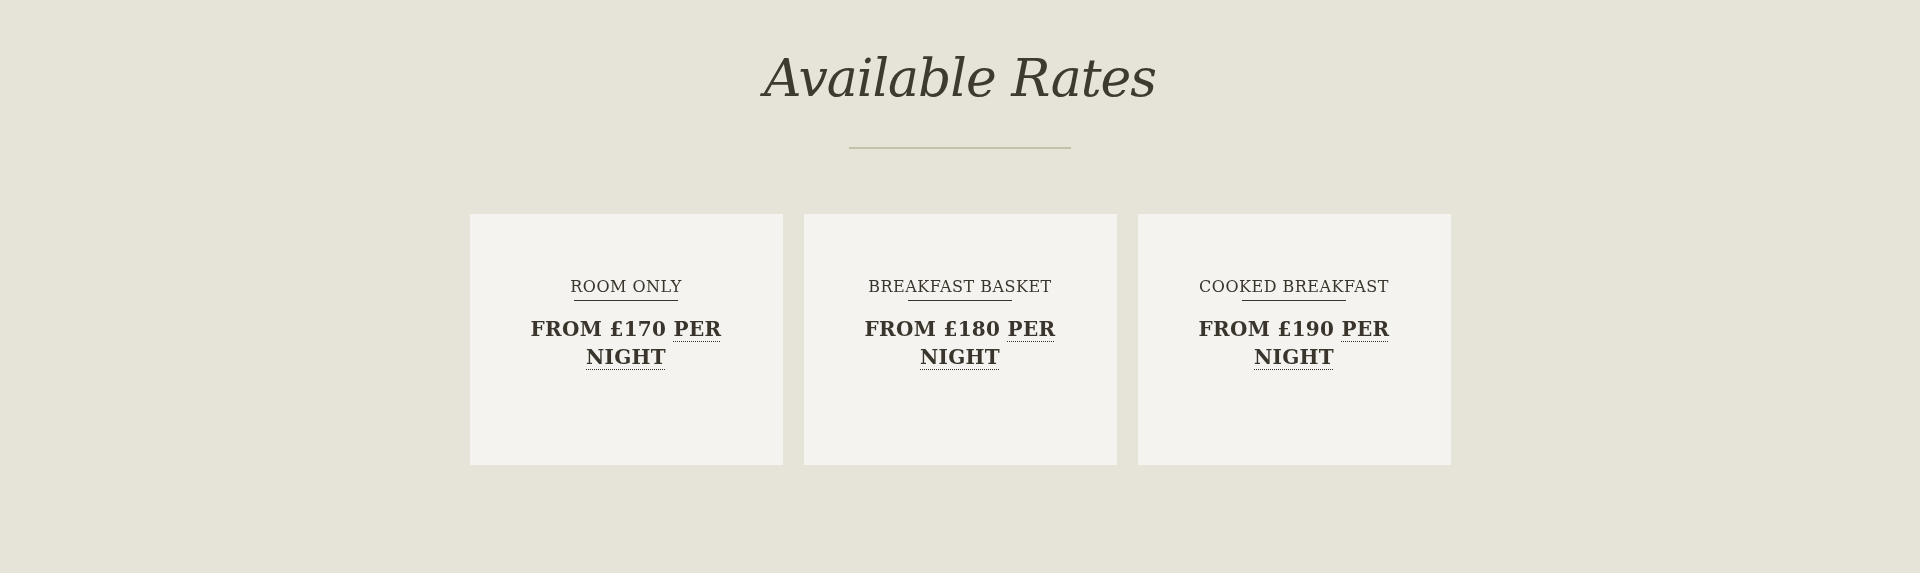 Image resolution: width=1920 pixels, height=573 pixels. What do you see at coordinates (1294, 343) in the screenshot?
I see `price-text: FROM £190 PER NIGHT` at bounding box center [1294, 343].